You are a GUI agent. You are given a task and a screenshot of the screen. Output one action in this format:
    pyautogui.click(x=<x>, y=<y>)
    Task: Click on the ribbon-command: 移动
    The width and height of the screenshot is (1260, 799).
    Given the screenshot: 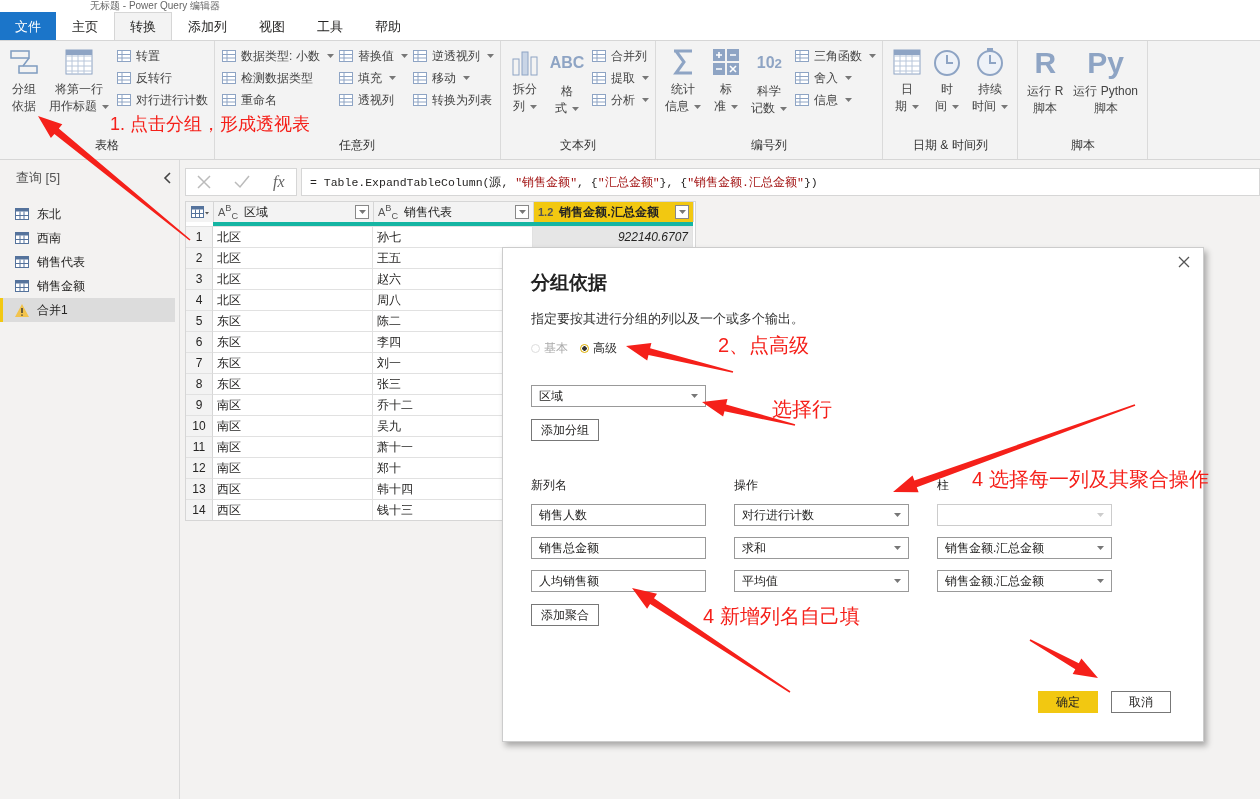 What is the action you would take?
    pyautogui.click(x=452, y=78)
    